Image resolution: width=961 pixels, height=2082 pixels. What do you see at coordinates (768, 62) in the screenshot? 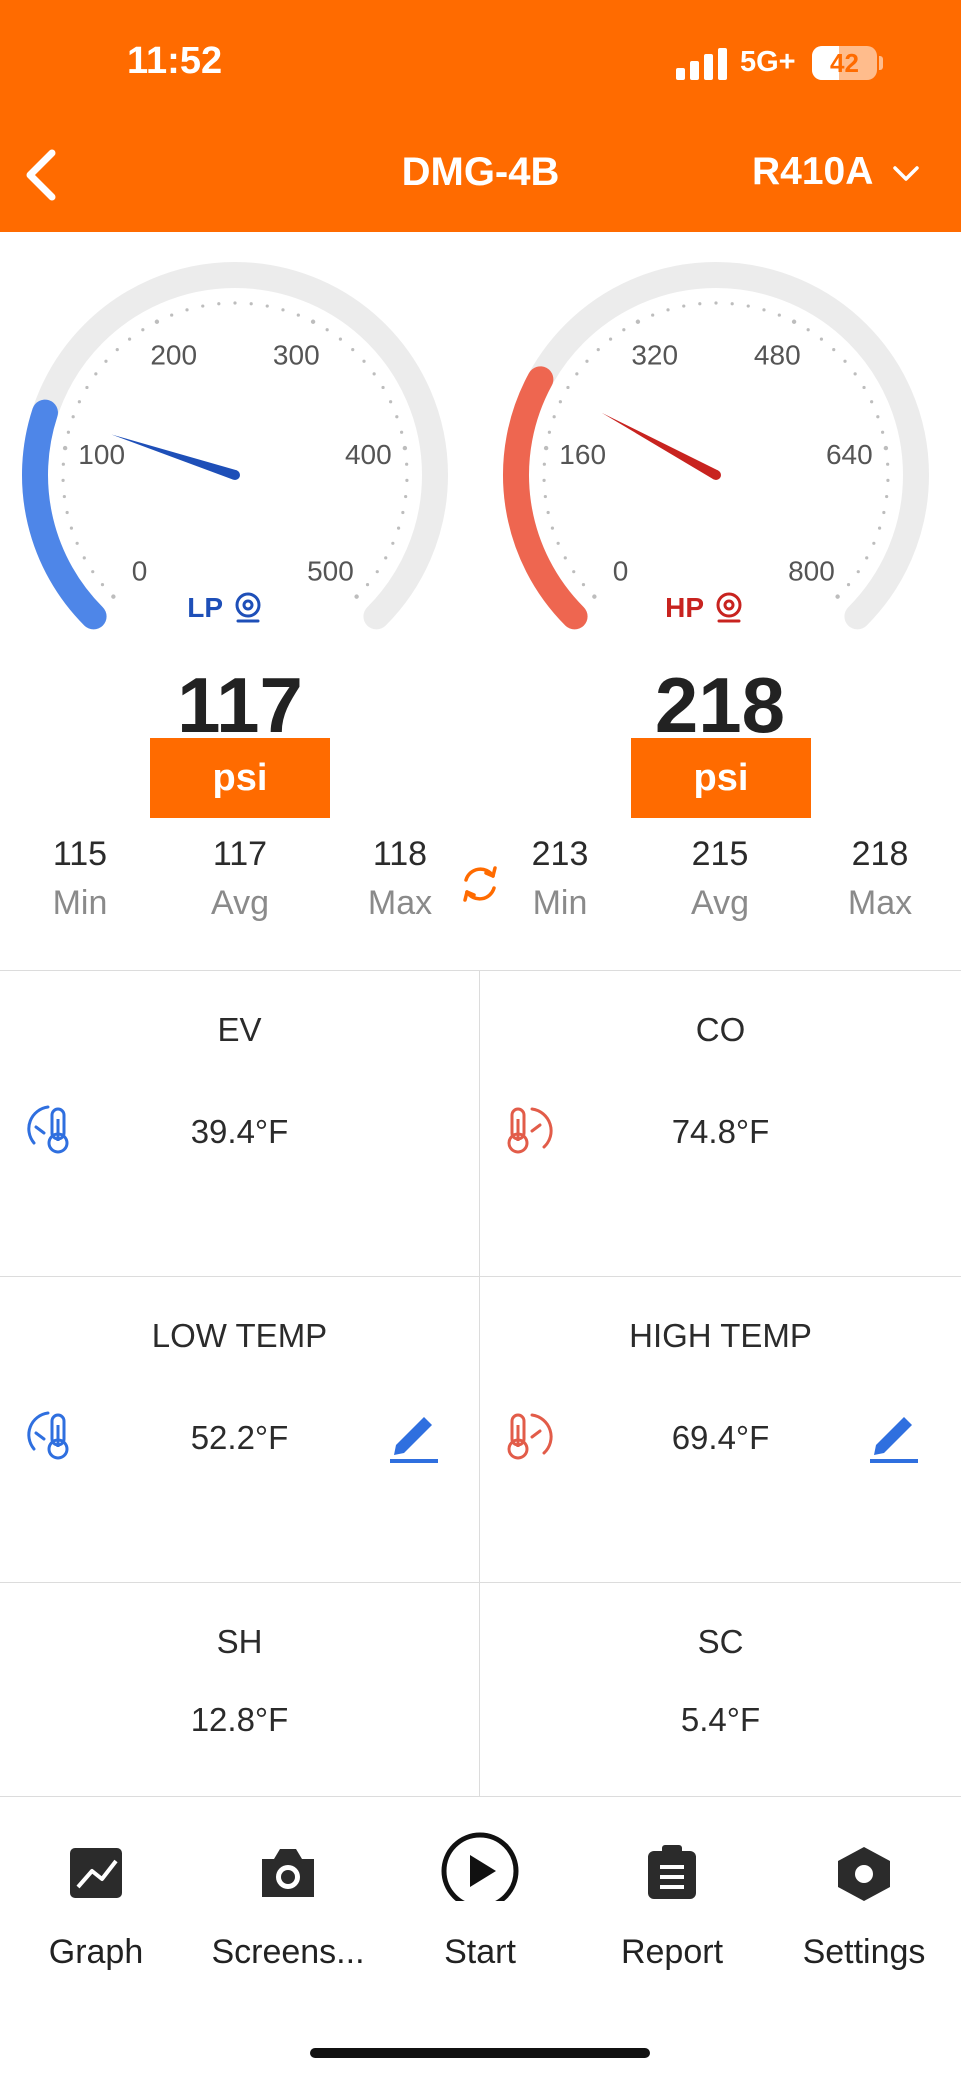
I see `network-type: 5G+` at bounding box center [768, 62].